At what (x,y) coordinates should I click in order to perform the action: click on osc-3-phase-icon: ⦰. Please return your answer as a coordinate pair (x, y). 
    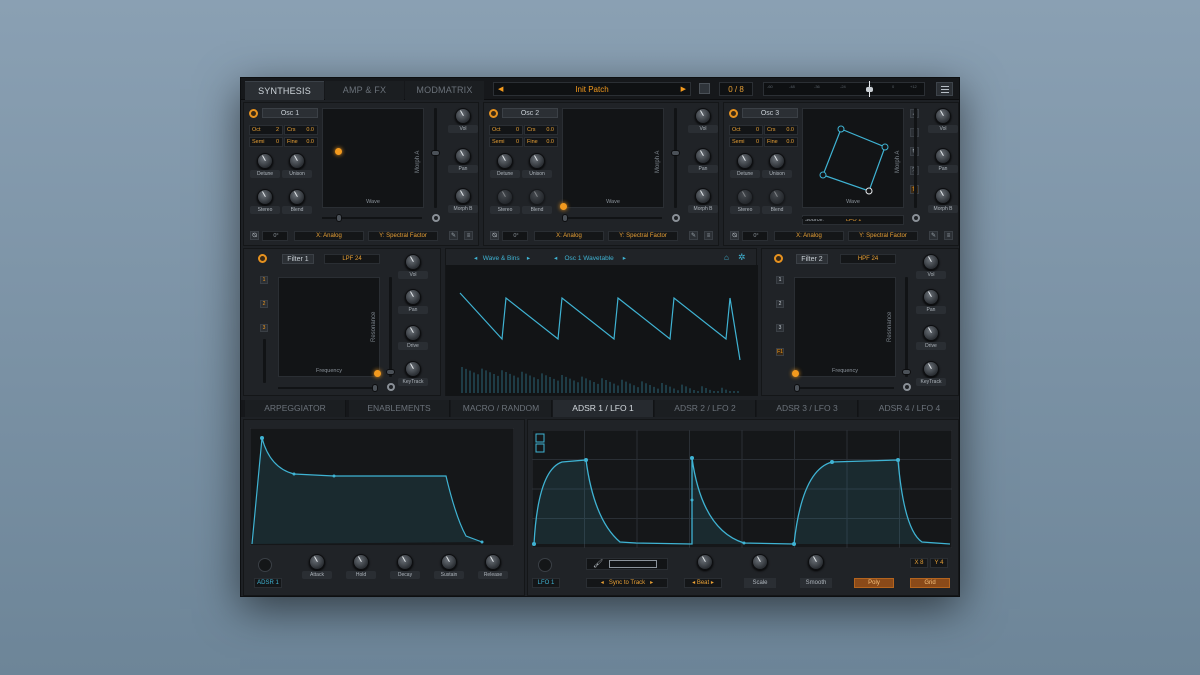
    Looking at the image, I should click on (734, 235).